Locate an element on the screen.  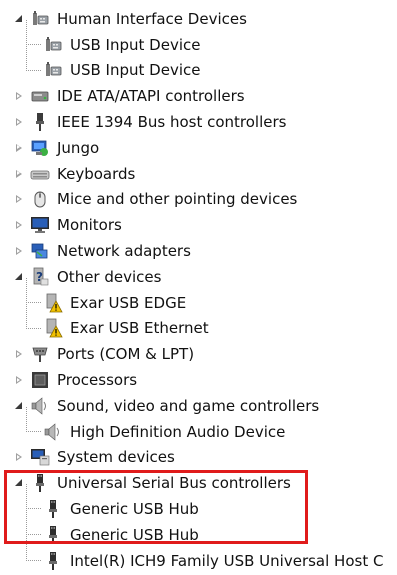
ieee1394-icon is located at coordinates (40, 122).